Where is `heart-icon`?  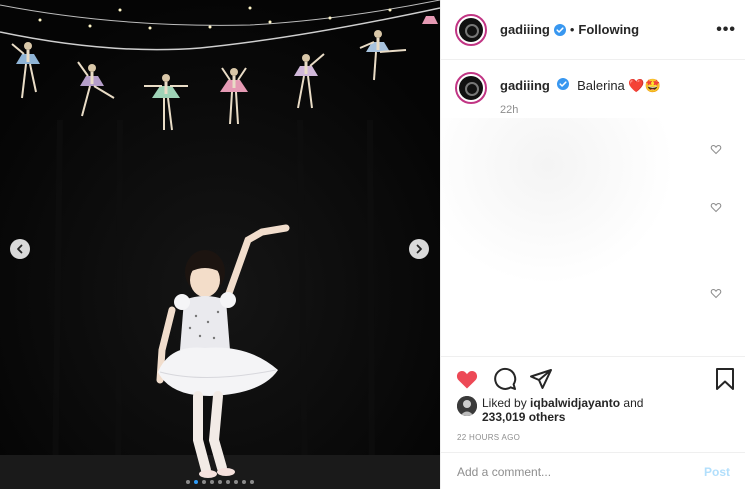 heart-icon is located at coordinates (467, 379).